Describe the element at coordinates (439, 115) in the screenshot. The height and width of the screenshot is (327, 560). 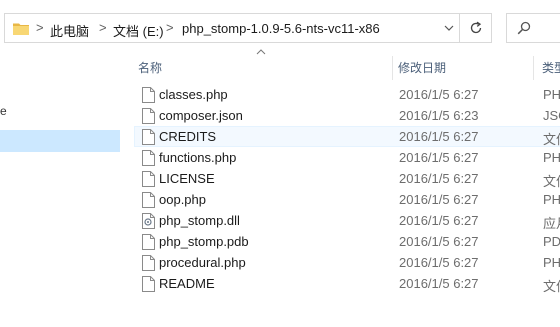
I see `file-date: 2016/1/5 6:23` at that location.